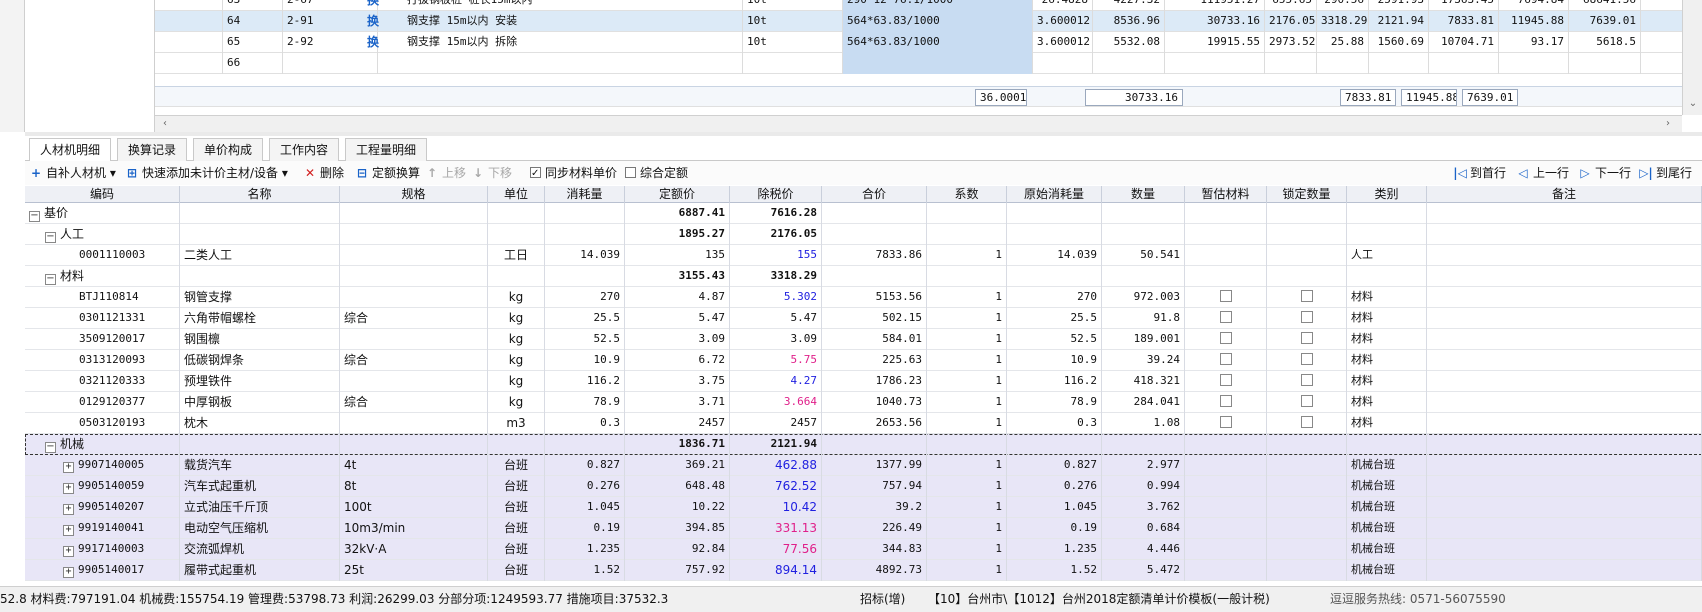 The width and height of the screenshot is (1702, 612). What do you see at coordinates (776, 465) in the screenshot?
I see `cell-tax_free_price: 462.88` at bounding box center [776, 465].